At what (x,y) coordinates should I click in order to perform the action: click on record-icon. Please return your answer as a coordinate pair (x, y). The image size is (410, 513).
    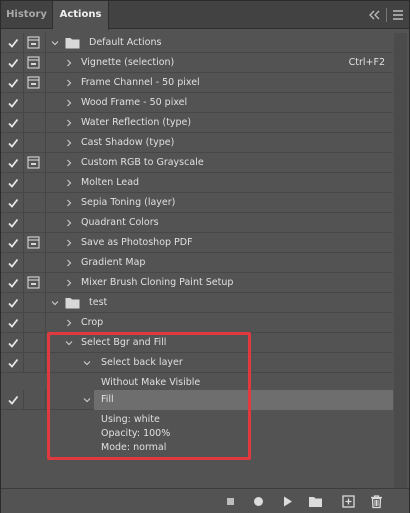
    Looking at the image, I should click on (258, 501).